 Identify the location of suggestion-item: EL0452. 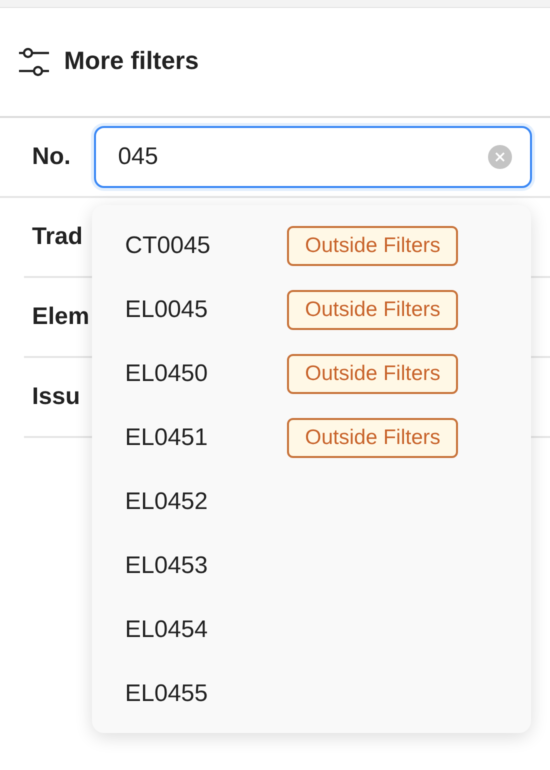
(206, 502).